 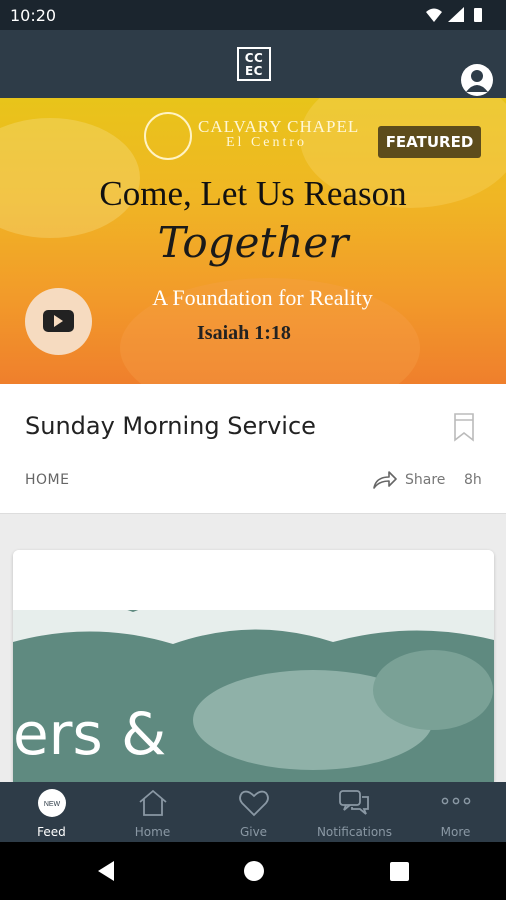 I want to click on youtube-play-icon, so click(x=58, y=321).